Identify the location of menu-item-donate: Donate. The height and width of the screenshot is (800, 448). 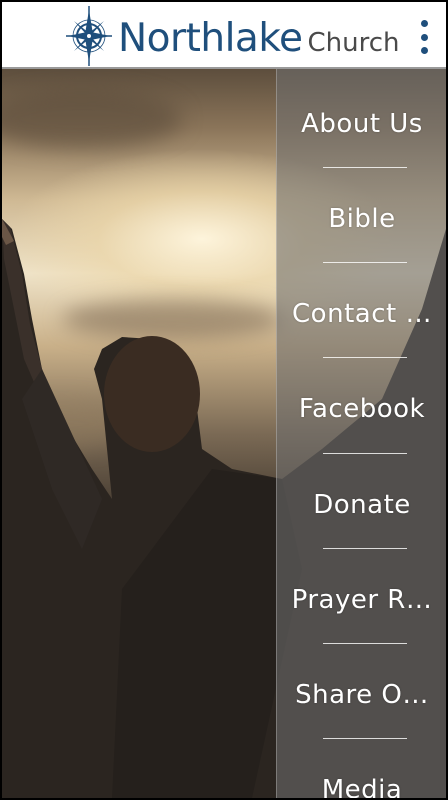
(361, 504).